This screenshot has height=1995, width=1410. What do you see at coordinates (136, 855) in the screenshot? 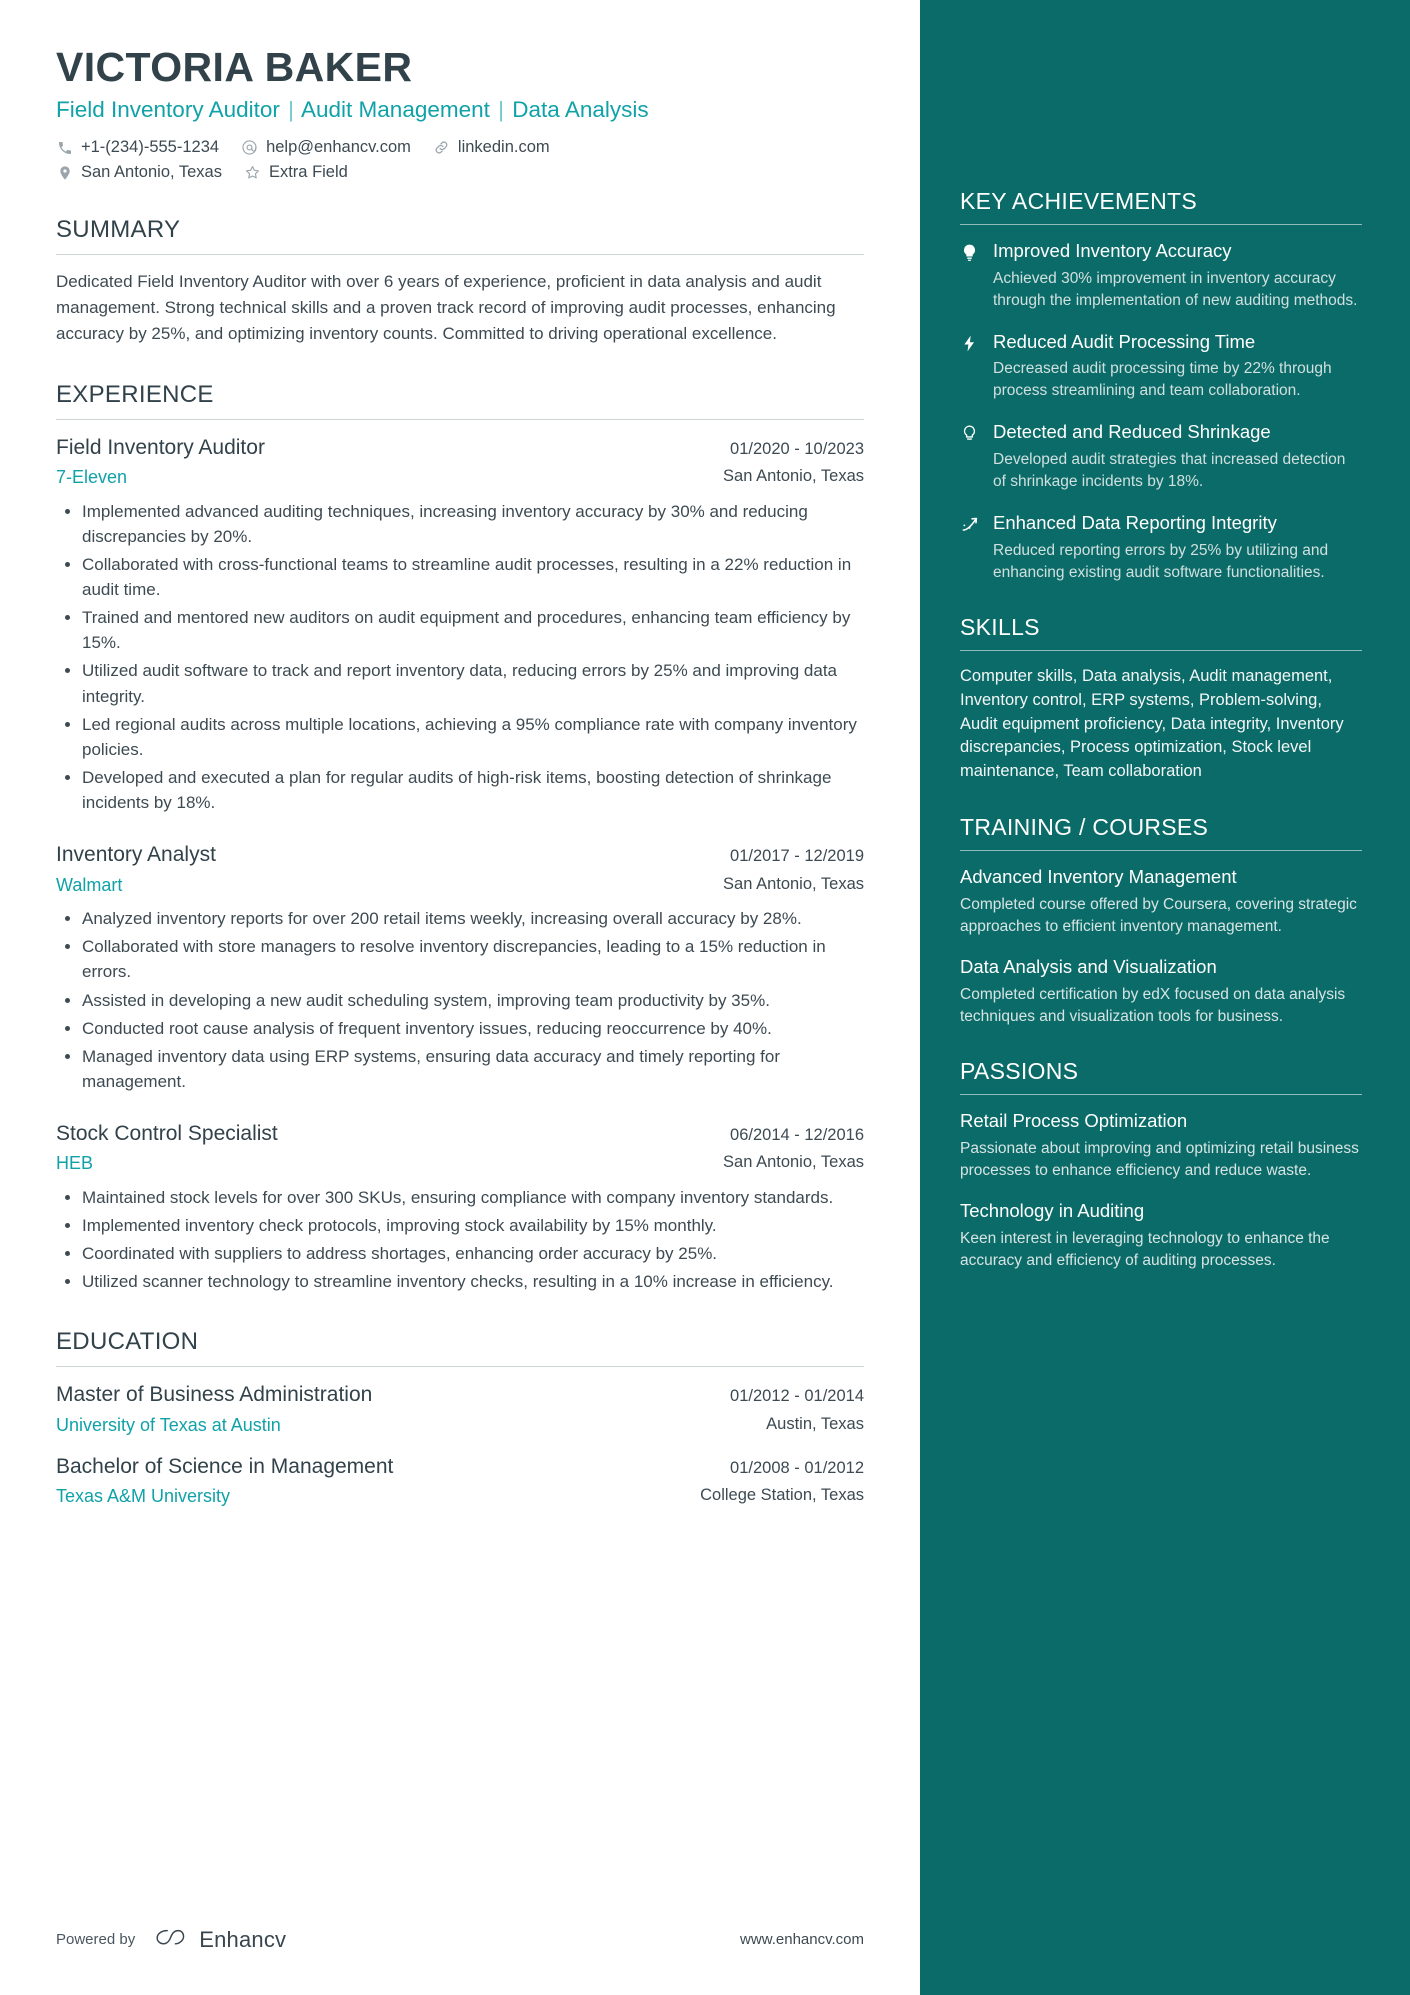
I see `job-title: Inventory Analyst` at bounding box center [136, 855].